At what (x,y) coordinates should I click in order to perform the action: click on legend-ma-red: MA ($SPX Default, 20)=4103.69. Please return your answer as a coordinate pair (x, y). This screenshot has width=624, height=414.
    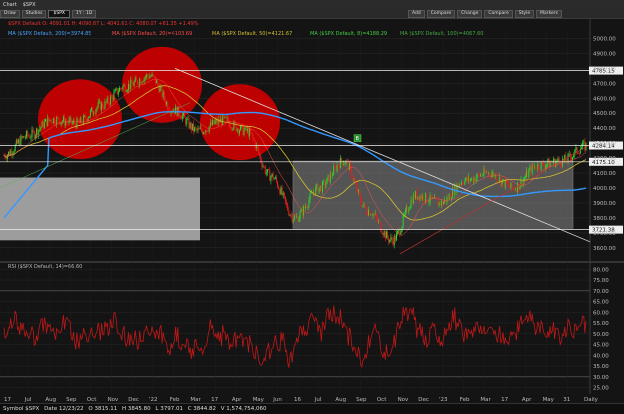
    Looking at the image, I should click on (152, 34).